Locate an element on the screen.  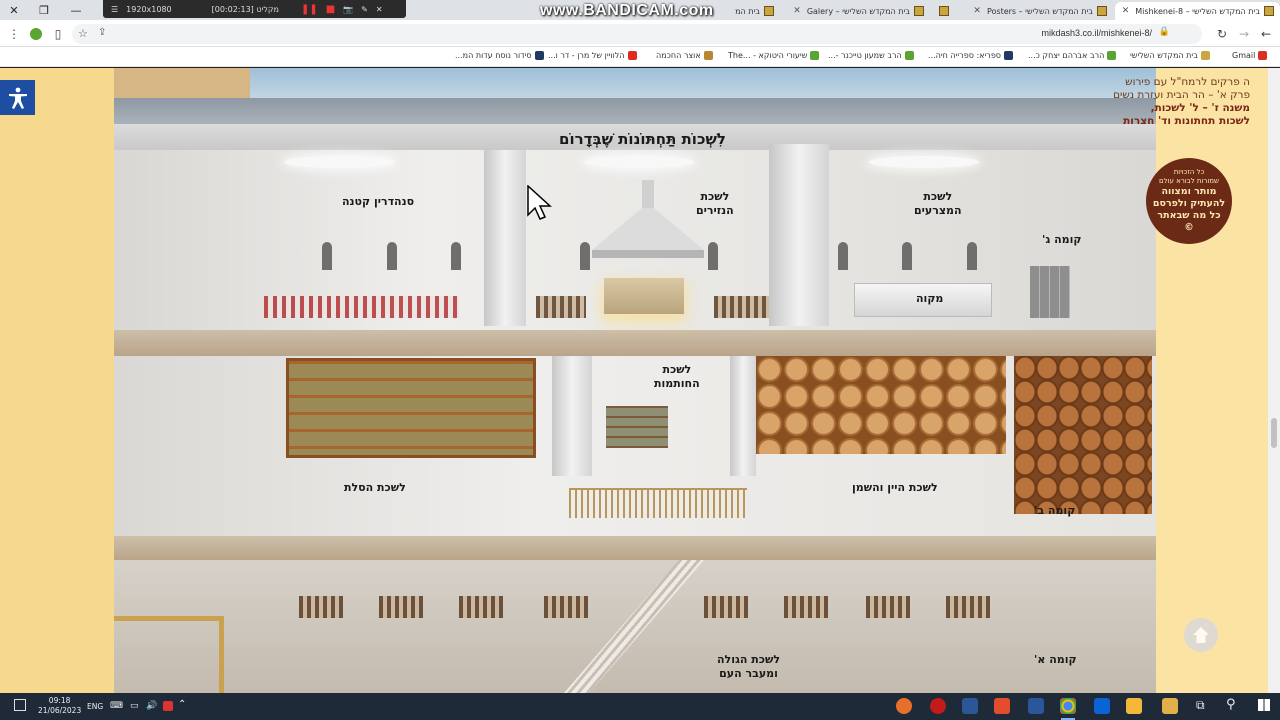
accessibility-icon is located at coordinates (17, 98).